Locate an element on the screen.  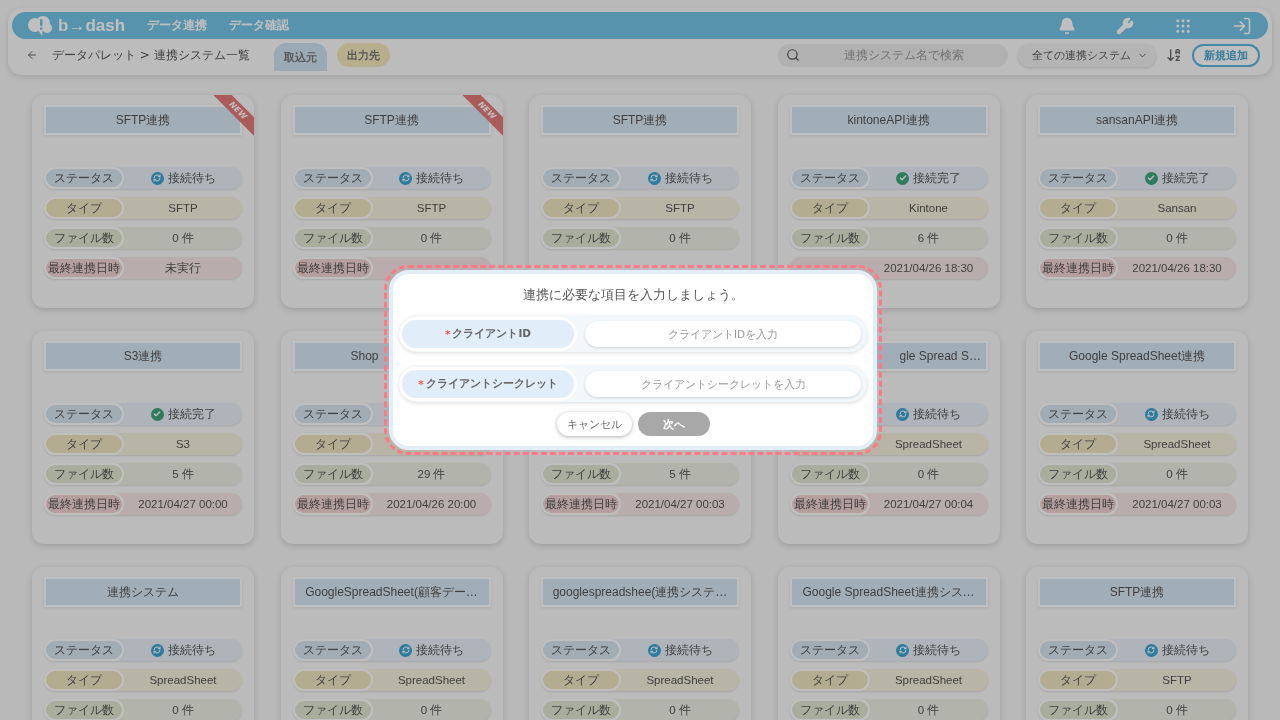
card-title: kintoneAPI連携 is located at coordinates (888, 120).